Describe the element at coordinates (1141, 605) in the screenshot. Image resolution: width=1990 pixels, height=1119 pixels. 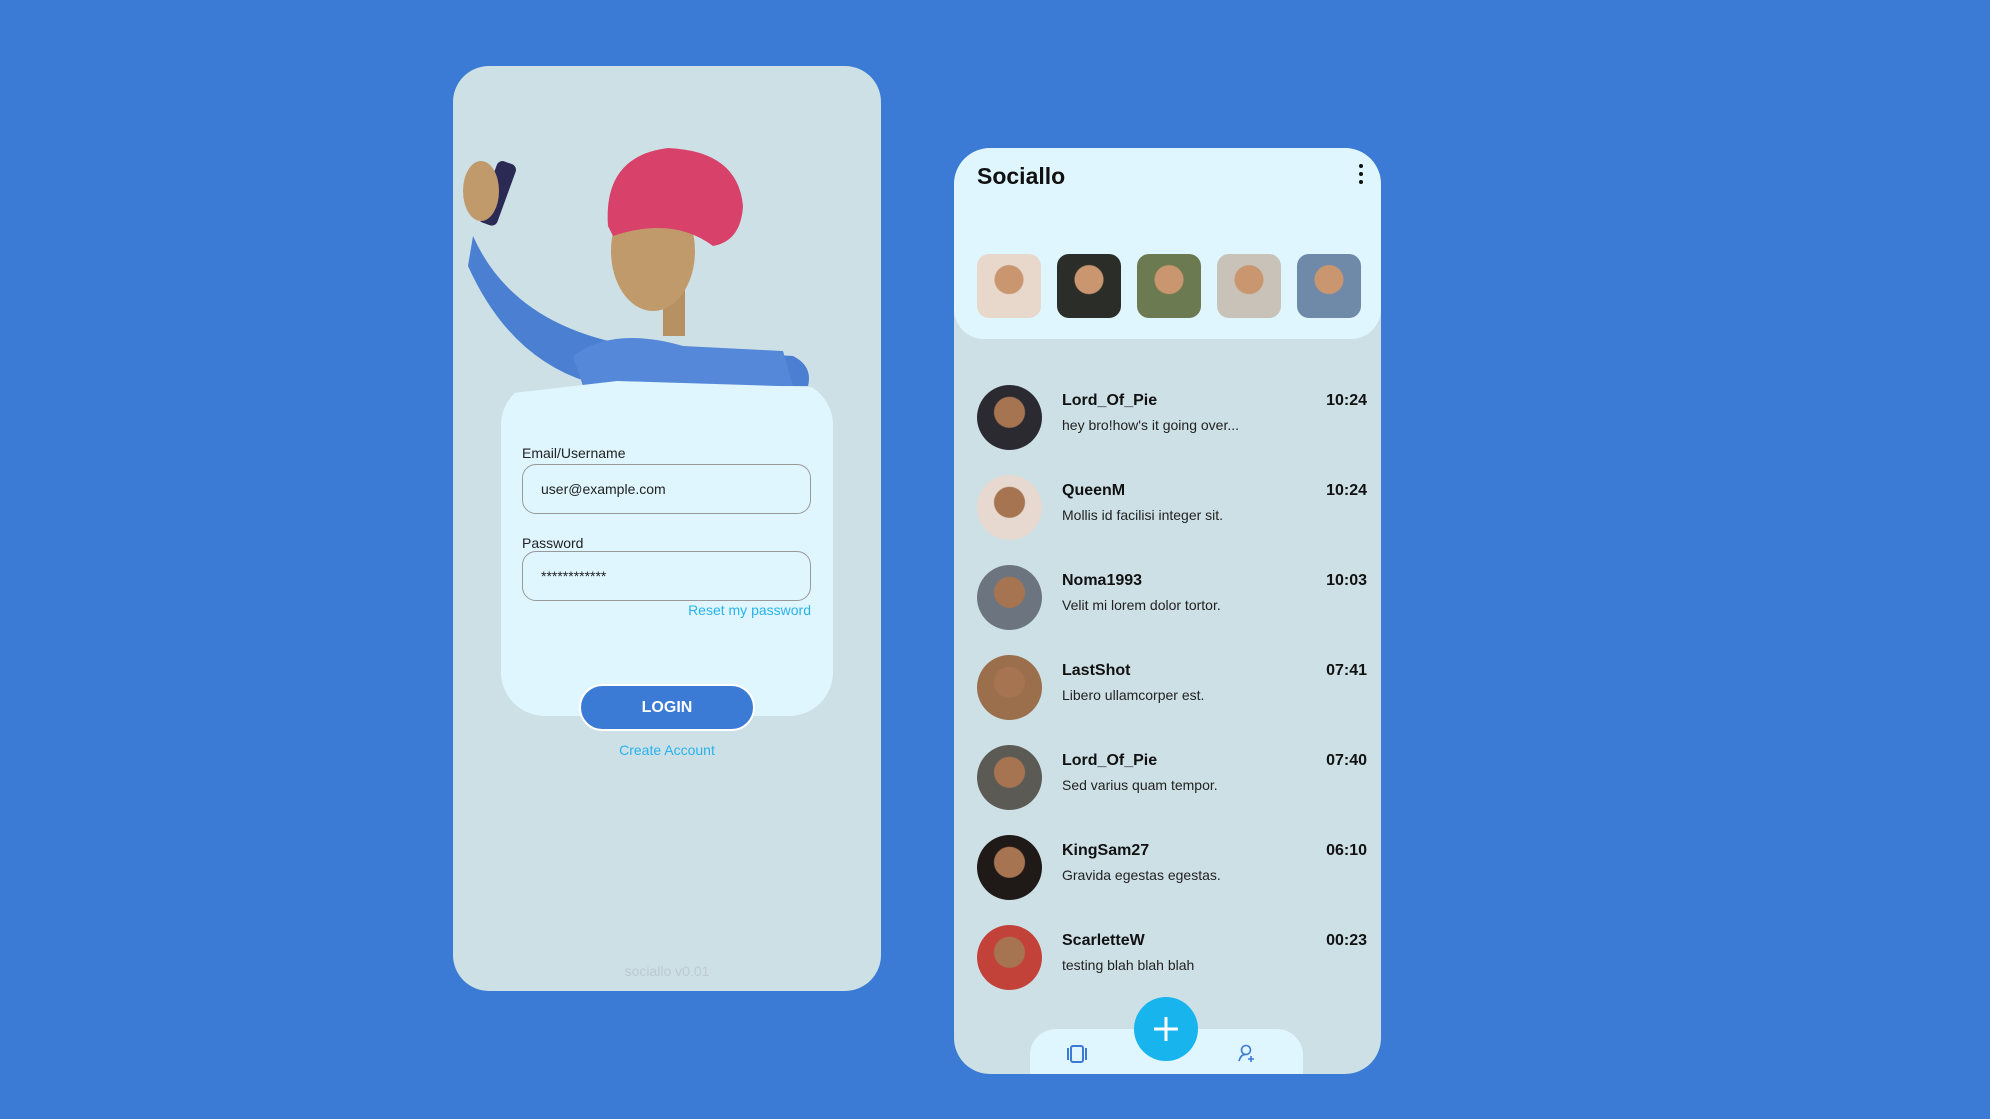
I see `chat-preview: Velit mi lorem dolor tortor.` at that location.